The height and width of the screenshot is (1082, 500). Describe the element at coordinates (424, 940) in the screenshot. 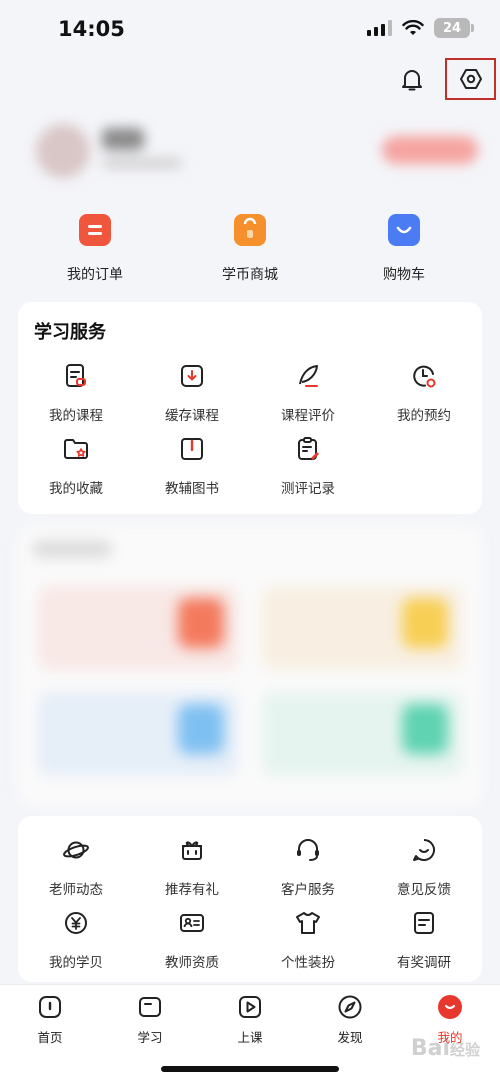

I see `service-rewarded-survey: 有奖调研` at that location.